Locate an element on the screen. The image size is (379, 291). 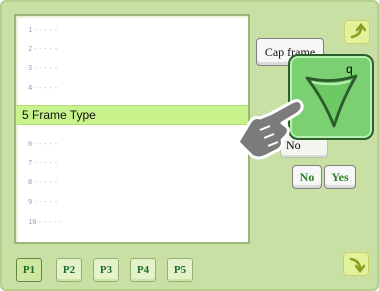
list-item: 1 ----- is located at coordinates (132, 29).